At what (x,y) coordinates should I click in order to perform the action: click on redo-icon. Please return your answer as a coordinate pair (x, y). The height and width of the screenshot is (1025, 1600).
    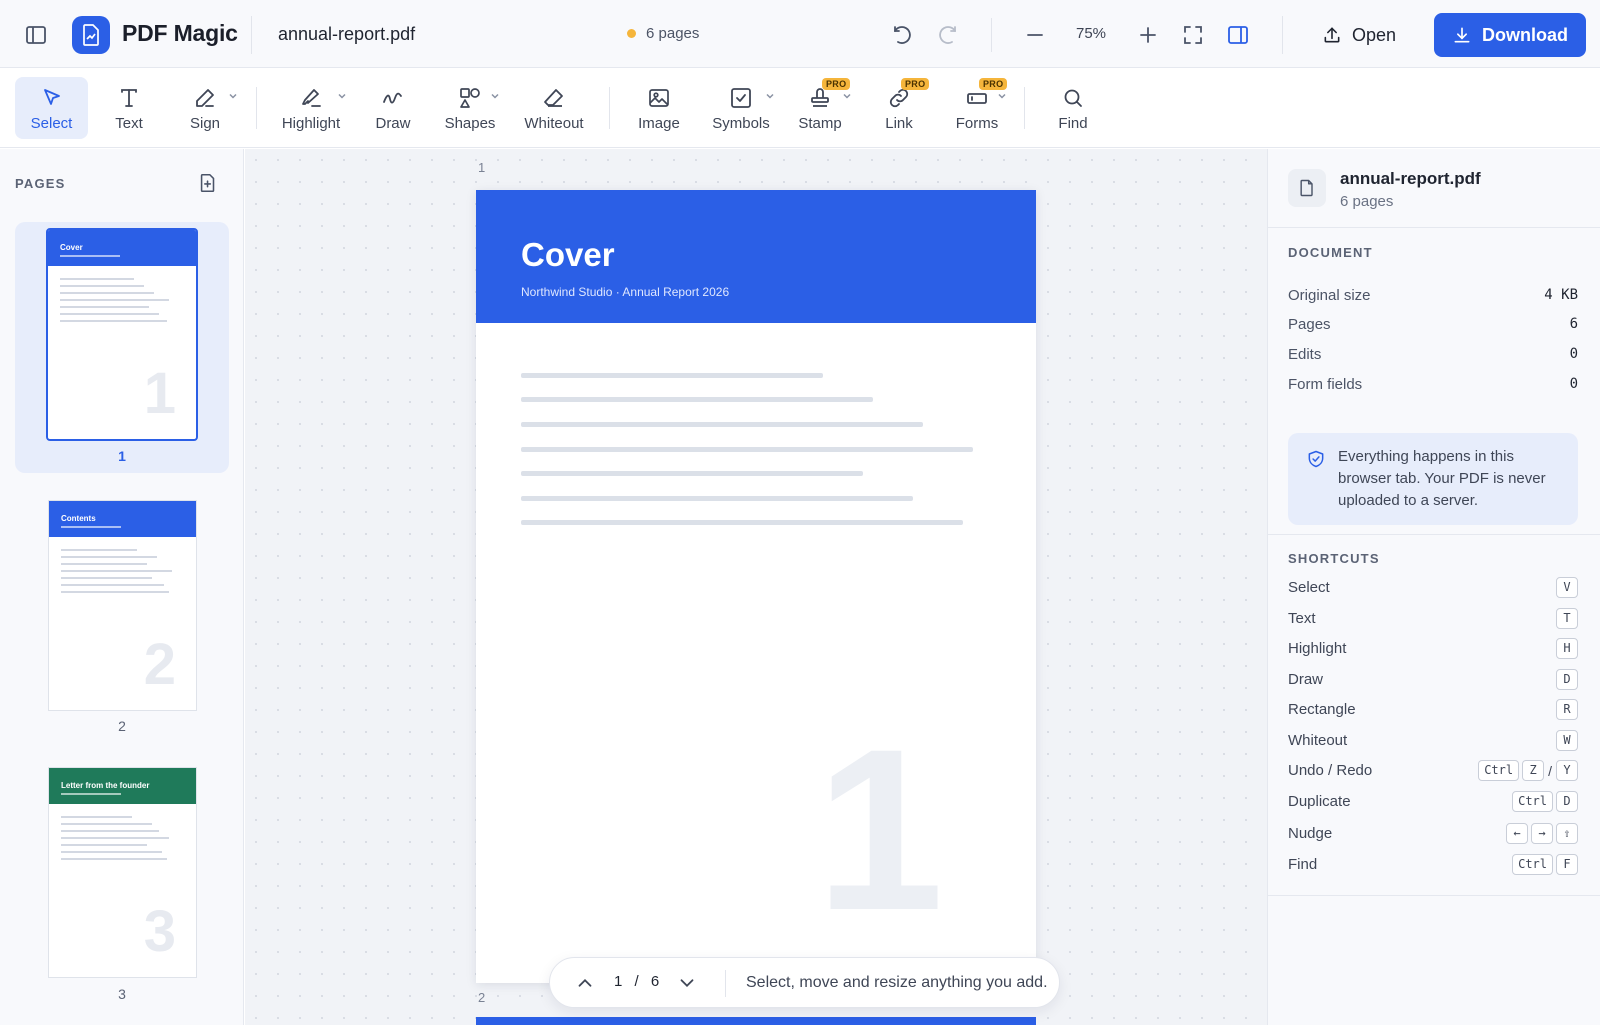
    Looking at the image, I should click on (948, 35).